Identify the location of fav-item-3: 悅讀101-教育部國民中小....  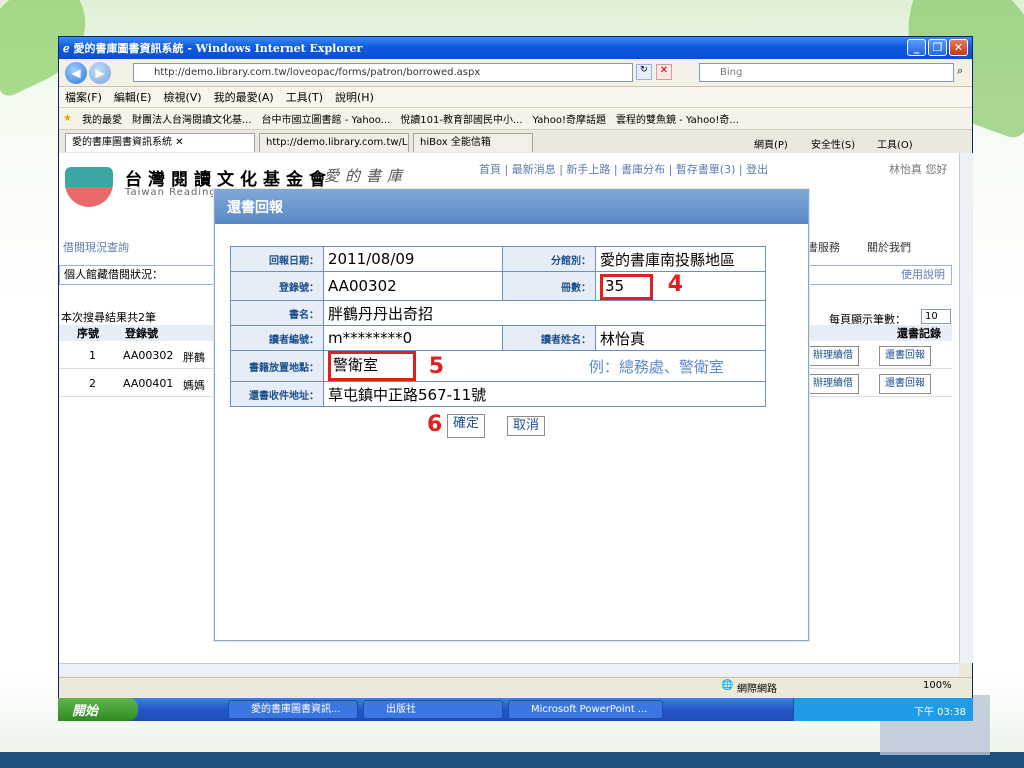
(461, 118).